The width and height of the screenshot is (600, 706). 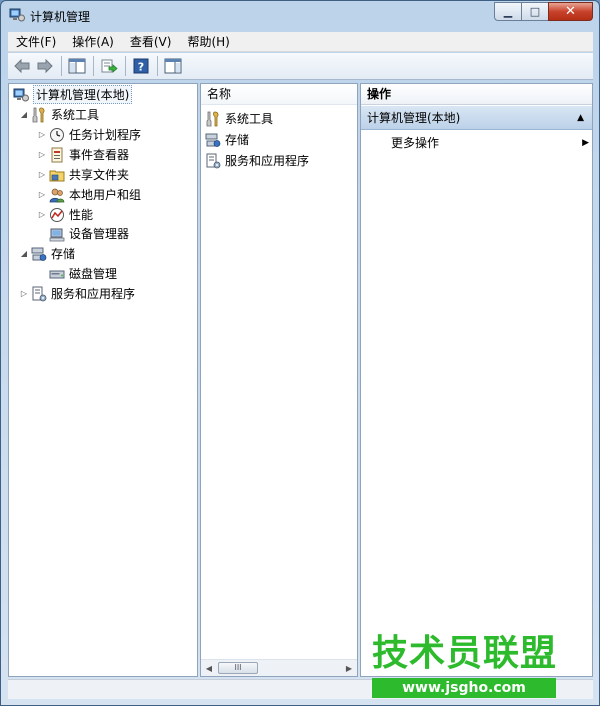 I want to click on list-item-label: 存储, so click(x=237, y=140).